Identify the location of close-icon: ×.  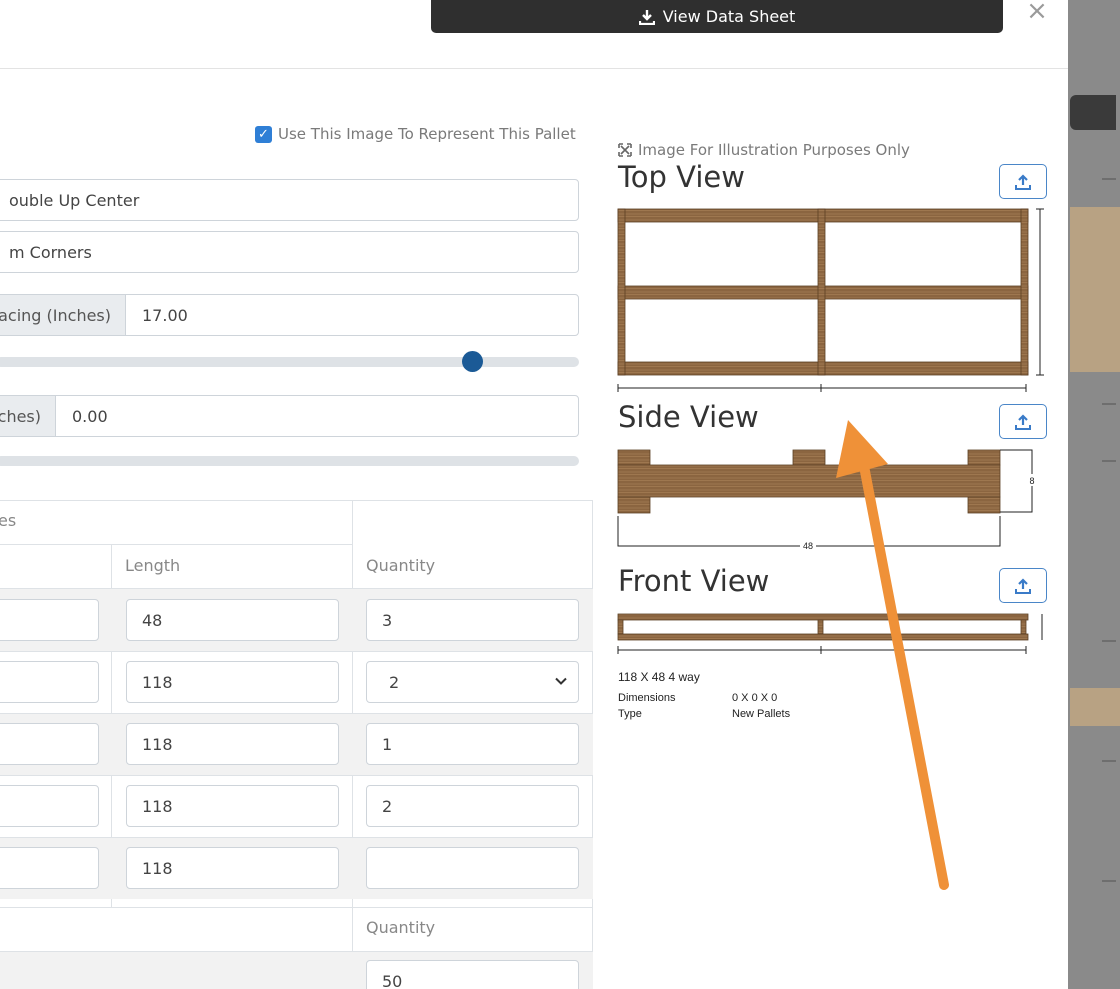
(1037, 12).